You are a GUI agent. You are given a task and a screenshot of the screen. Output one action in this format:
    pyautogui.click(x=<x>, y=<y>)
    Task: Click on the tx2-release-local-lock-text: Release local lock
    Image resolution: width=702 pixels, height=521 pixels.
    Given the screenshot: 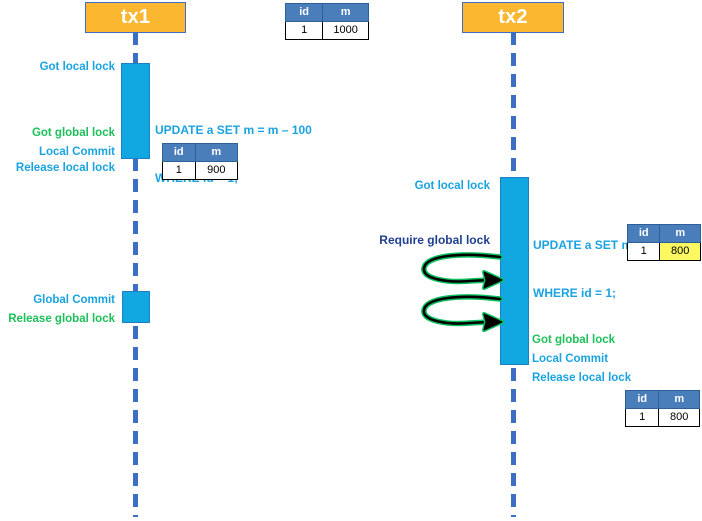 What is the action you would take?
    pyautogui.click(x=582, y=378)
    